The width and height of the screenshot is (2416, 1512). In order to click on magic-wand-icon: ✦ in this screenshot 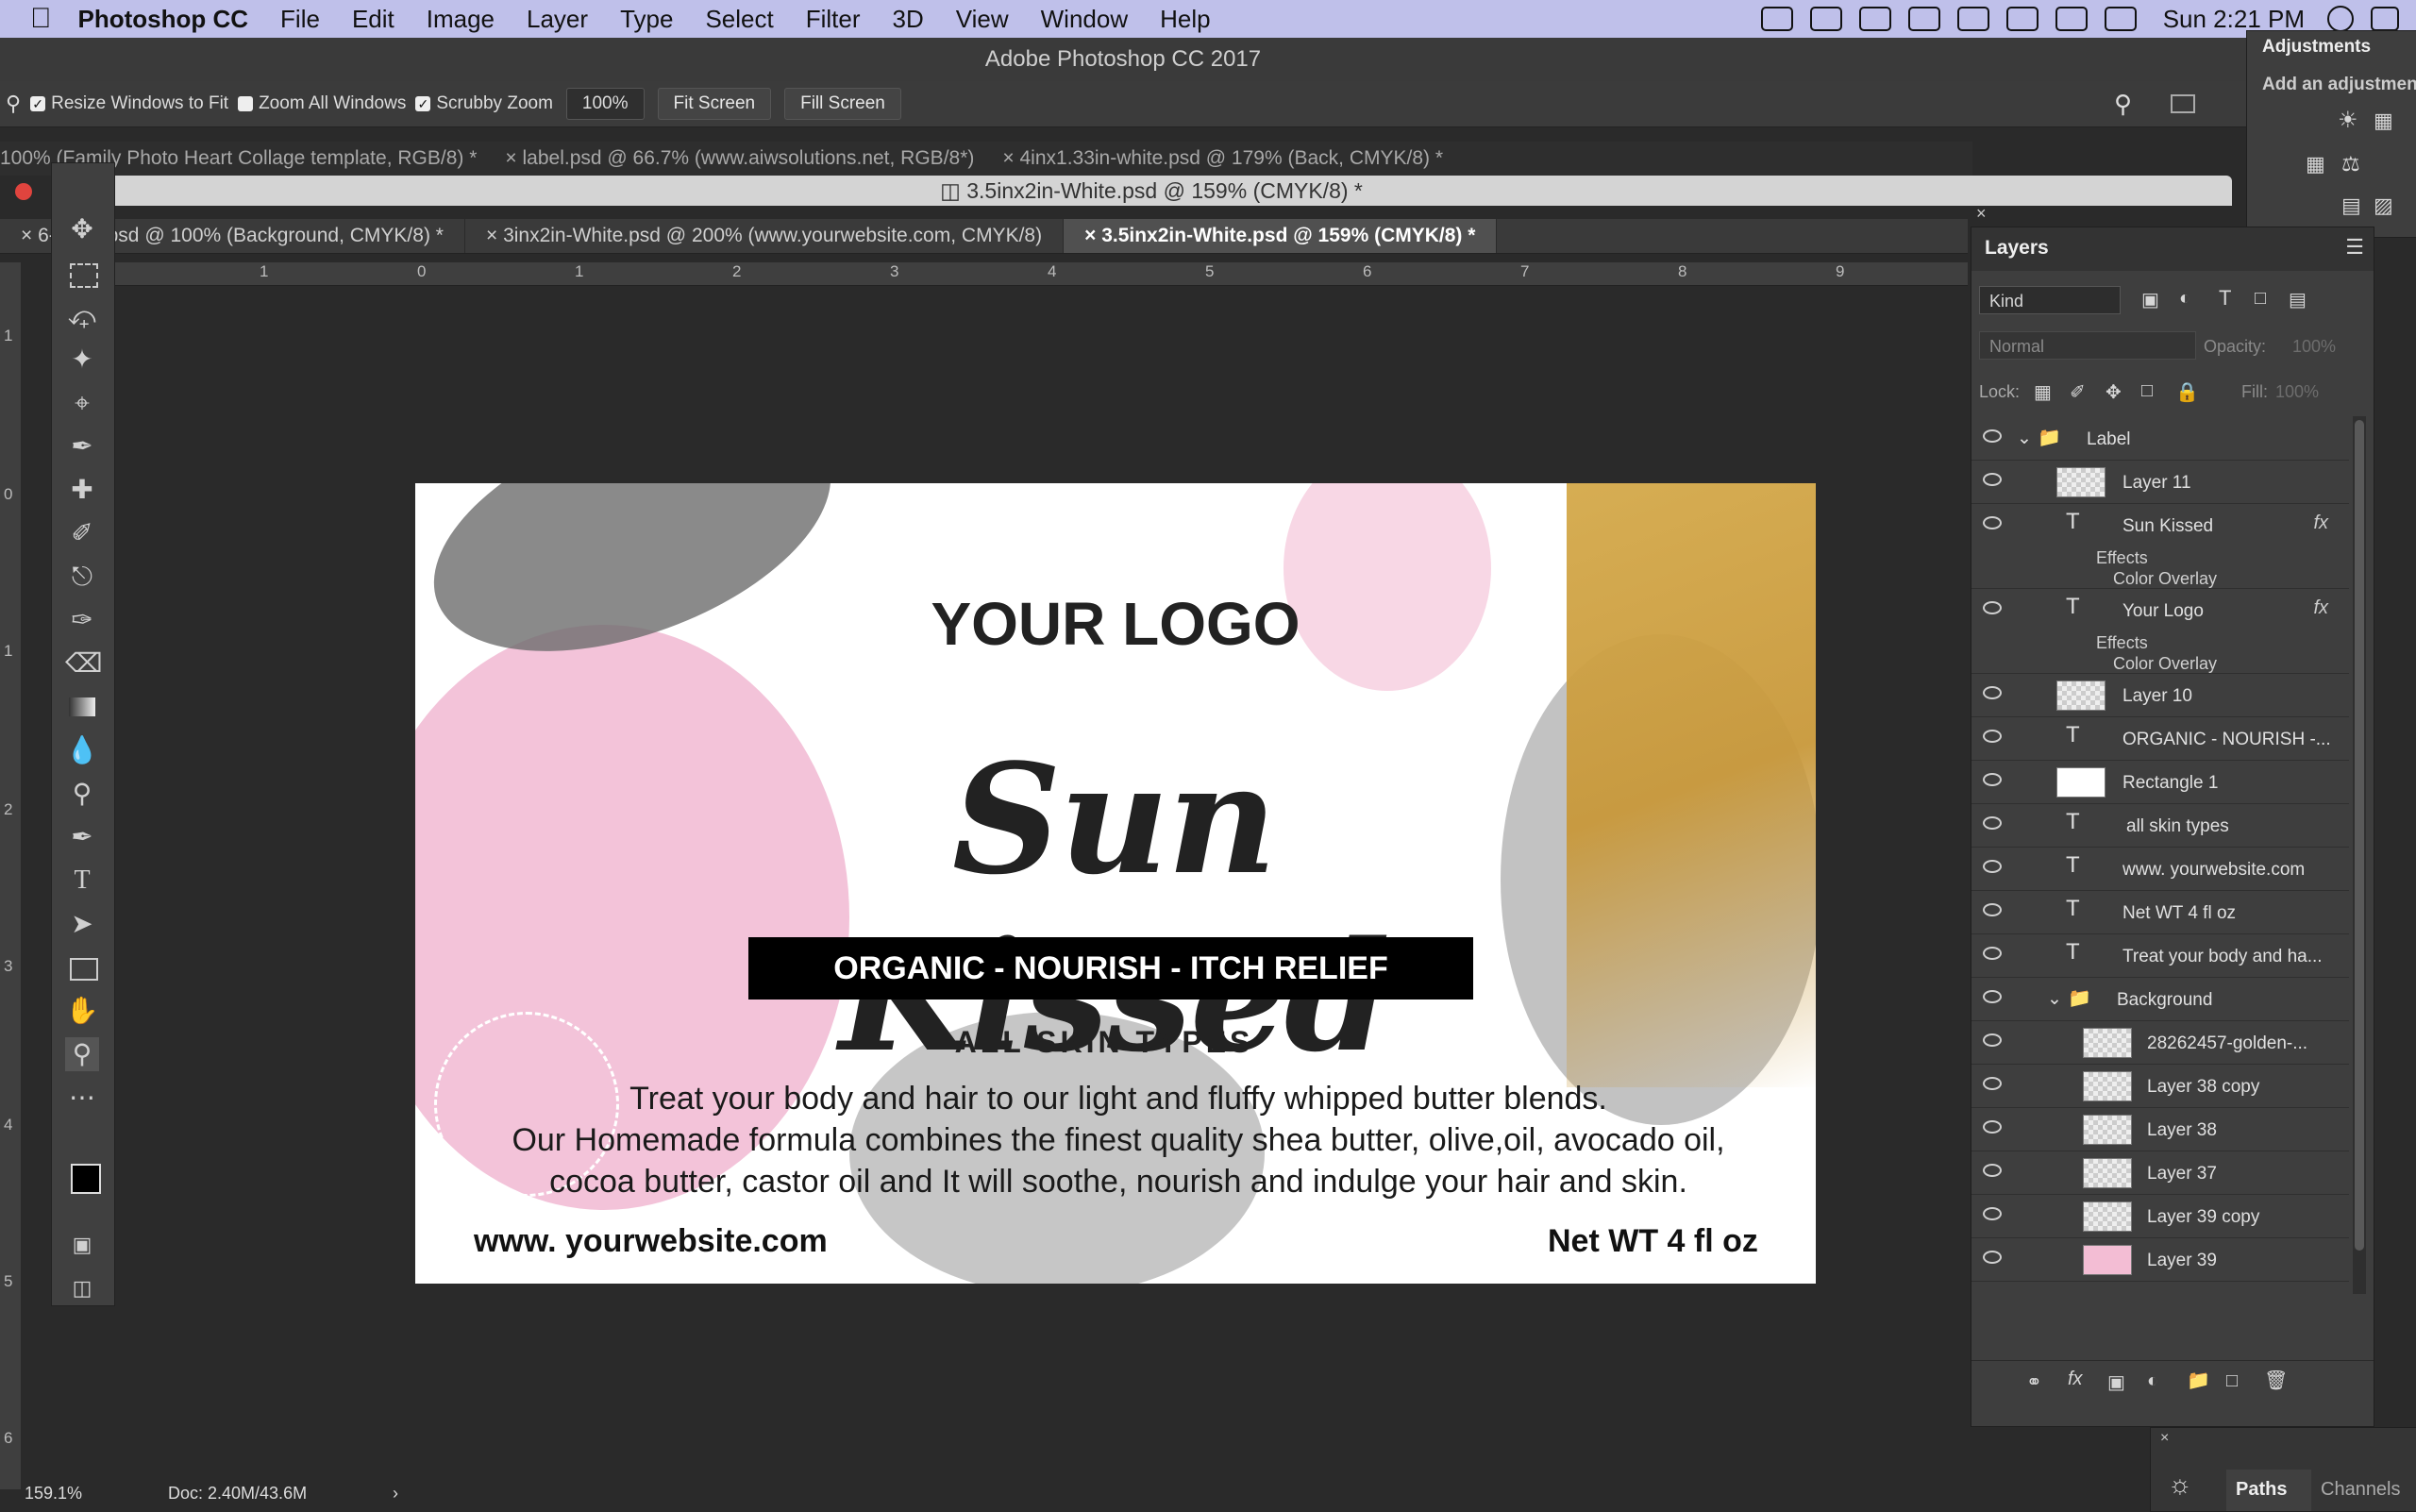, I will do `click(82, 360)`.